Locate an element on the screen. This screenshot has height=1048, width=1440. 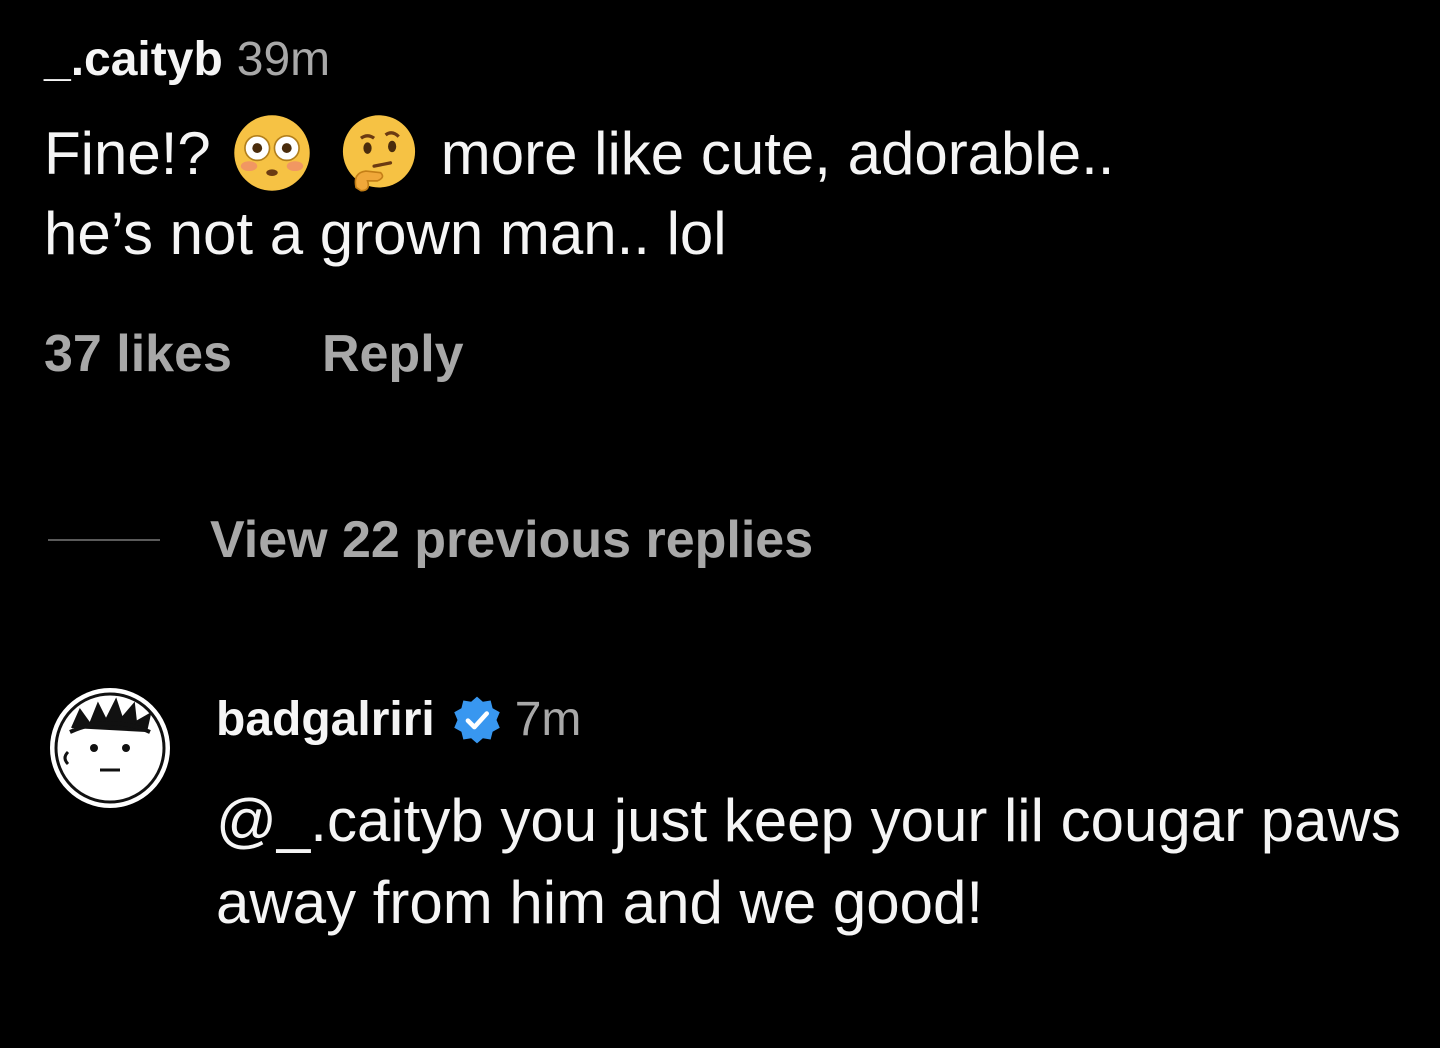
verified-badge-icon is located at coordinates (476, 720).